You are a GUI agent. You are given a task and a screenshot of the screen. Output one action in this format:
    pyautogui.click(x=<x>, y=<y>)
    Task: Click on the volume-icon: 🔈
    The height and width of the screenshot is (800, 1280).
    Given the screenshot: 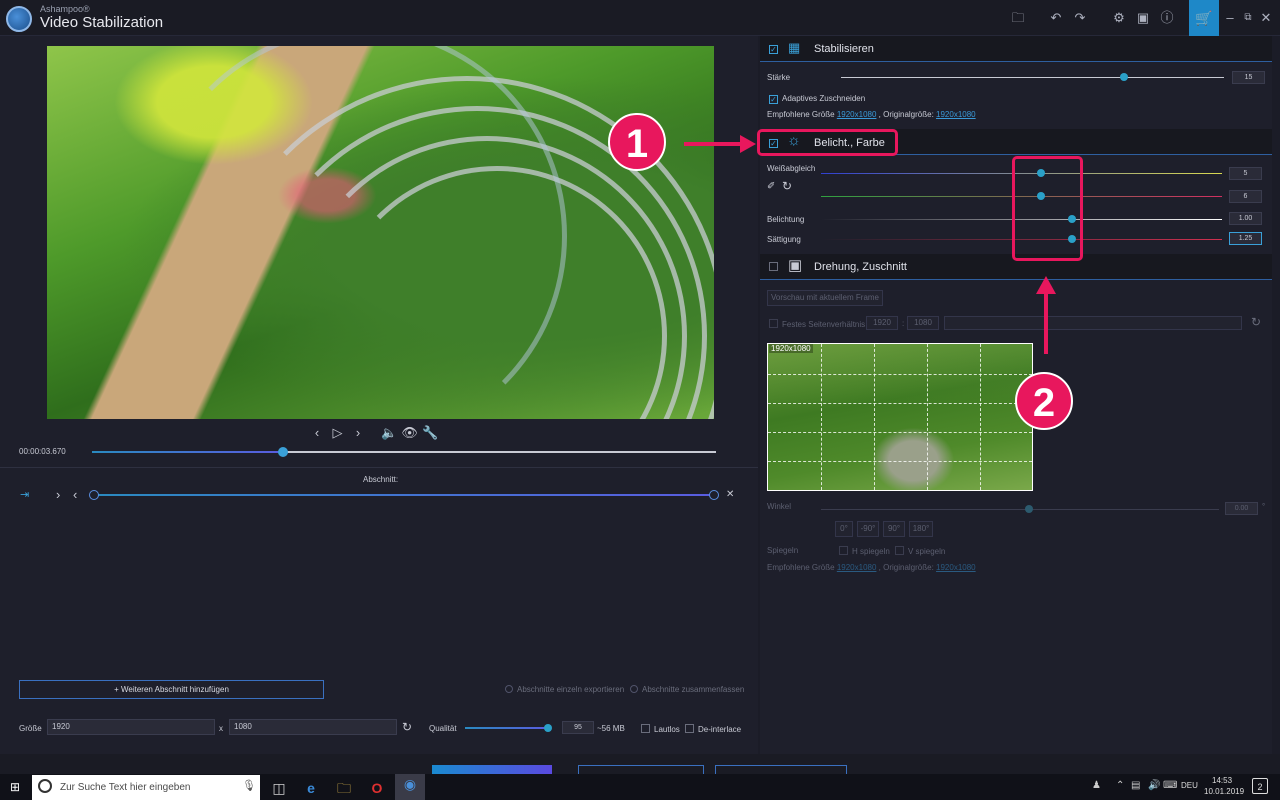 What is the action you would take?
    pyautogui.click(x=389, y=433)
    